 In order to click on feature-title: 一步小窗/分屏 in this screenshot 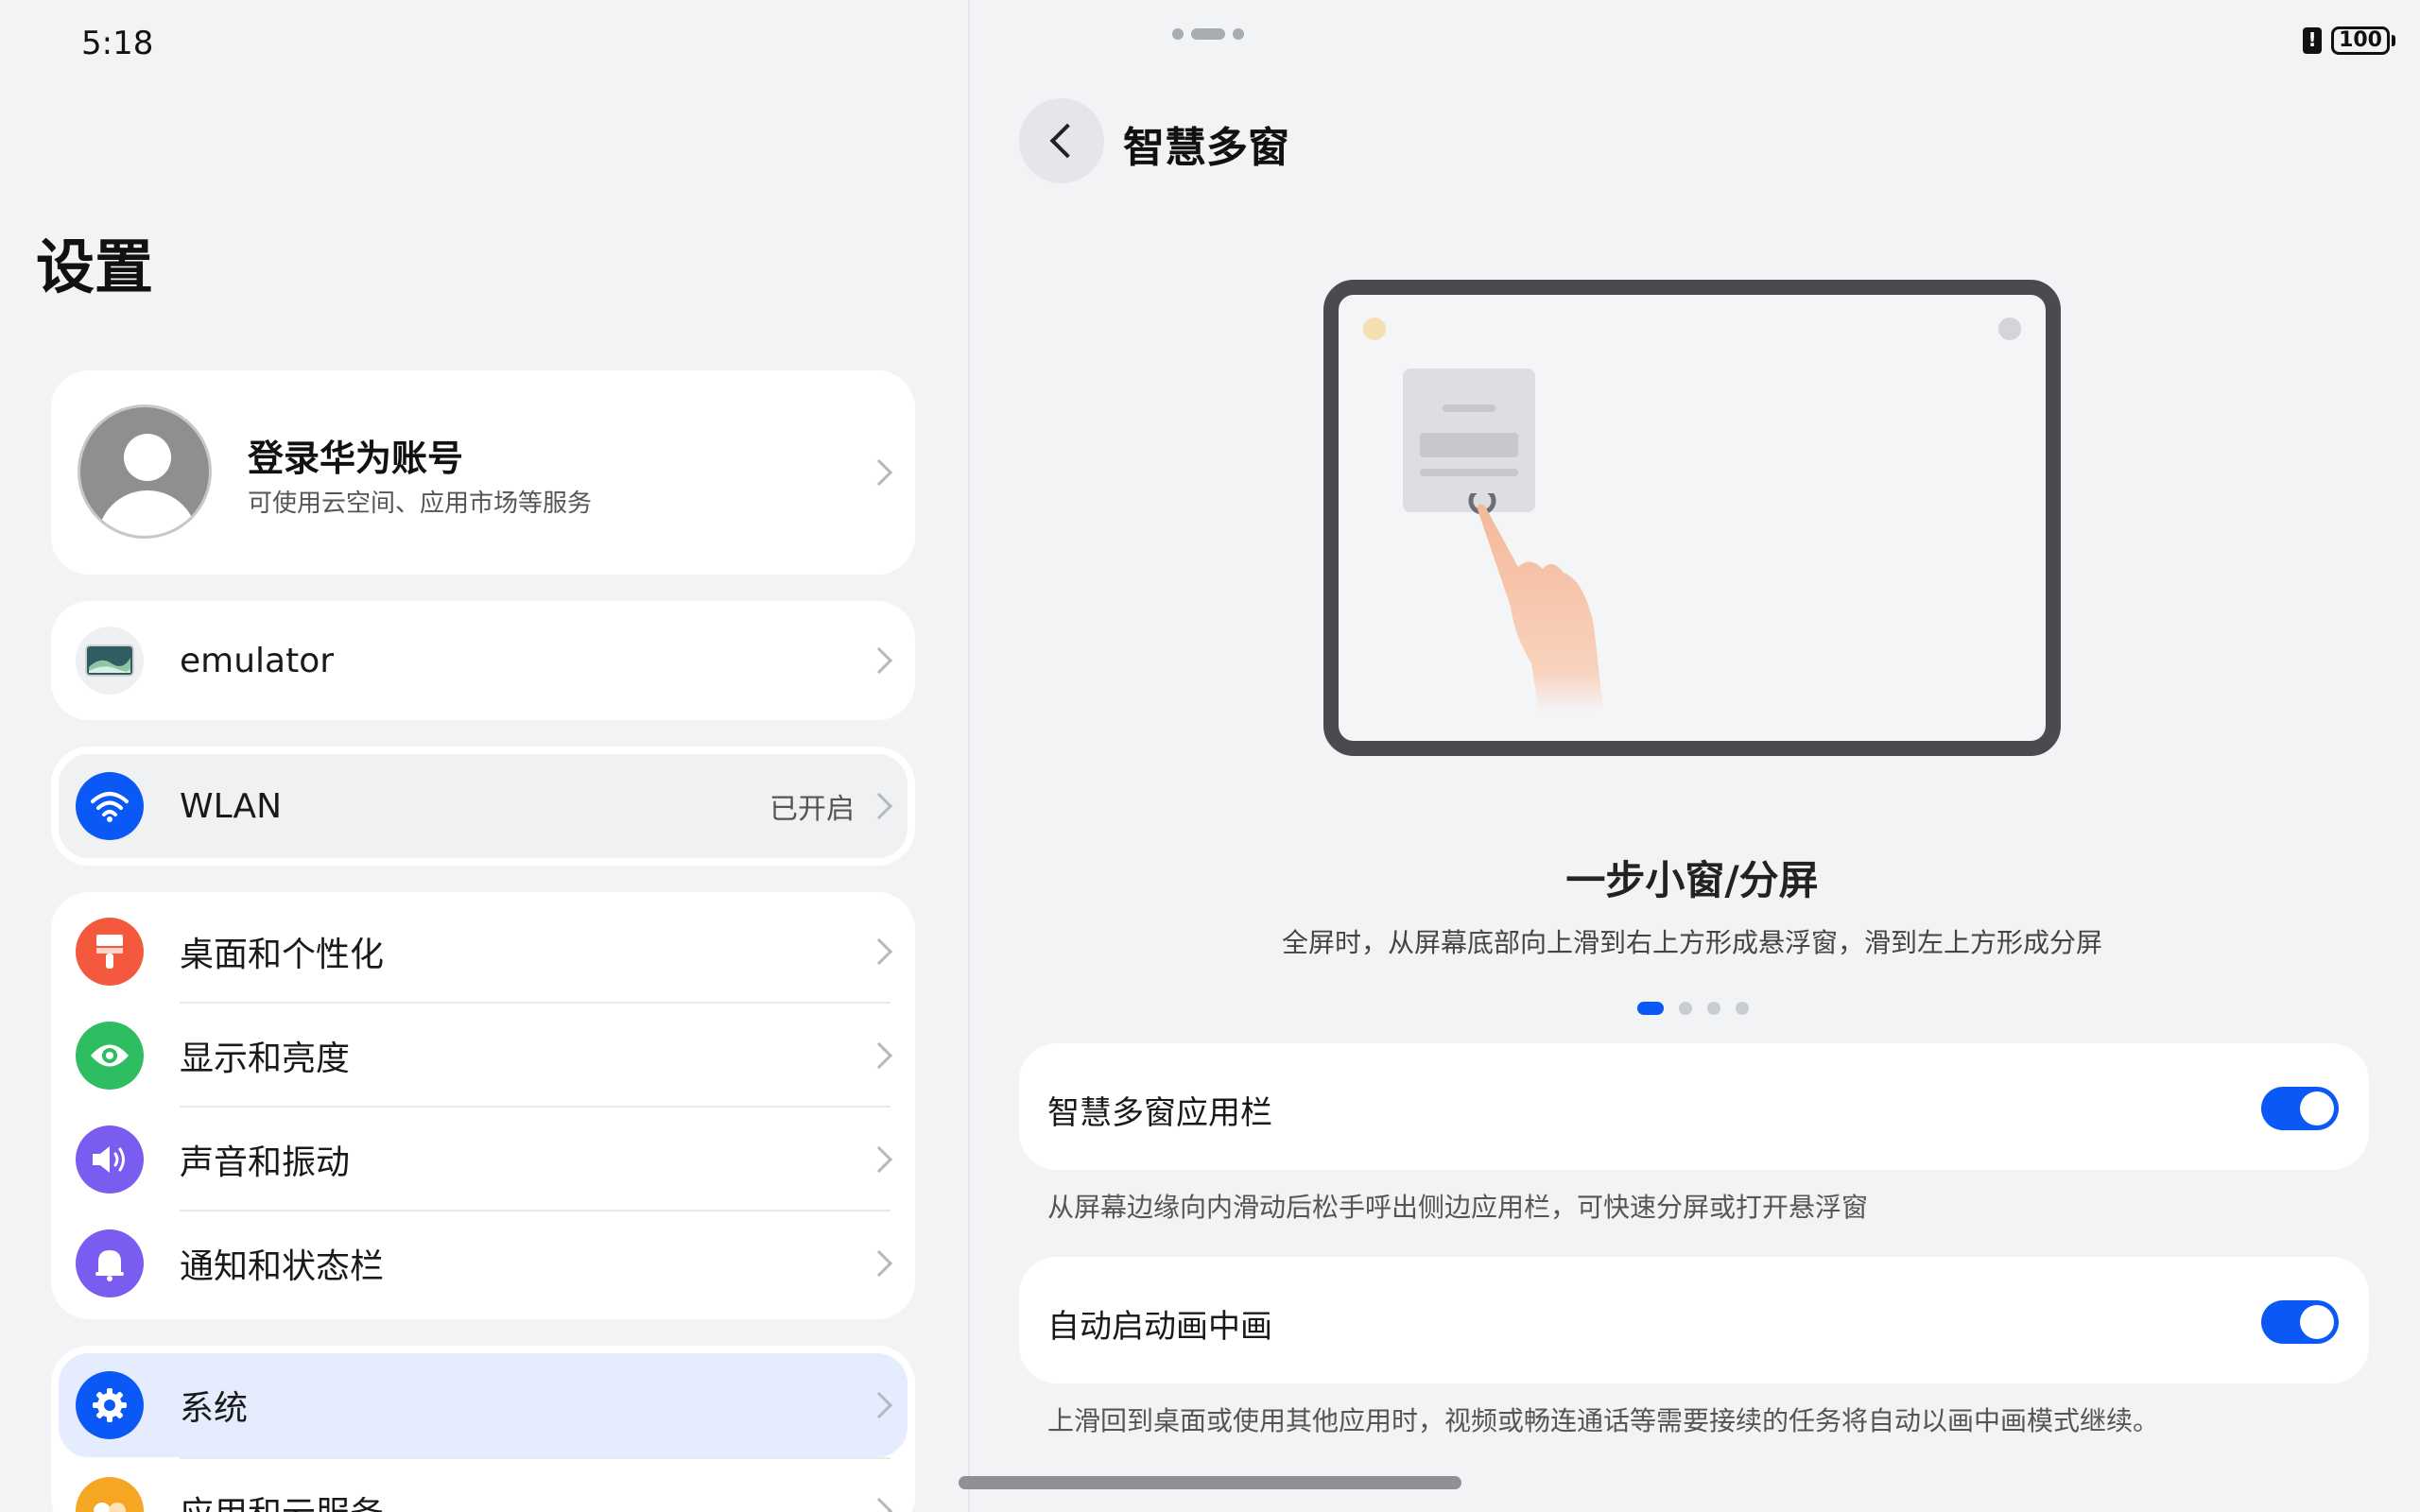, I will do `click(1692, 880)`.